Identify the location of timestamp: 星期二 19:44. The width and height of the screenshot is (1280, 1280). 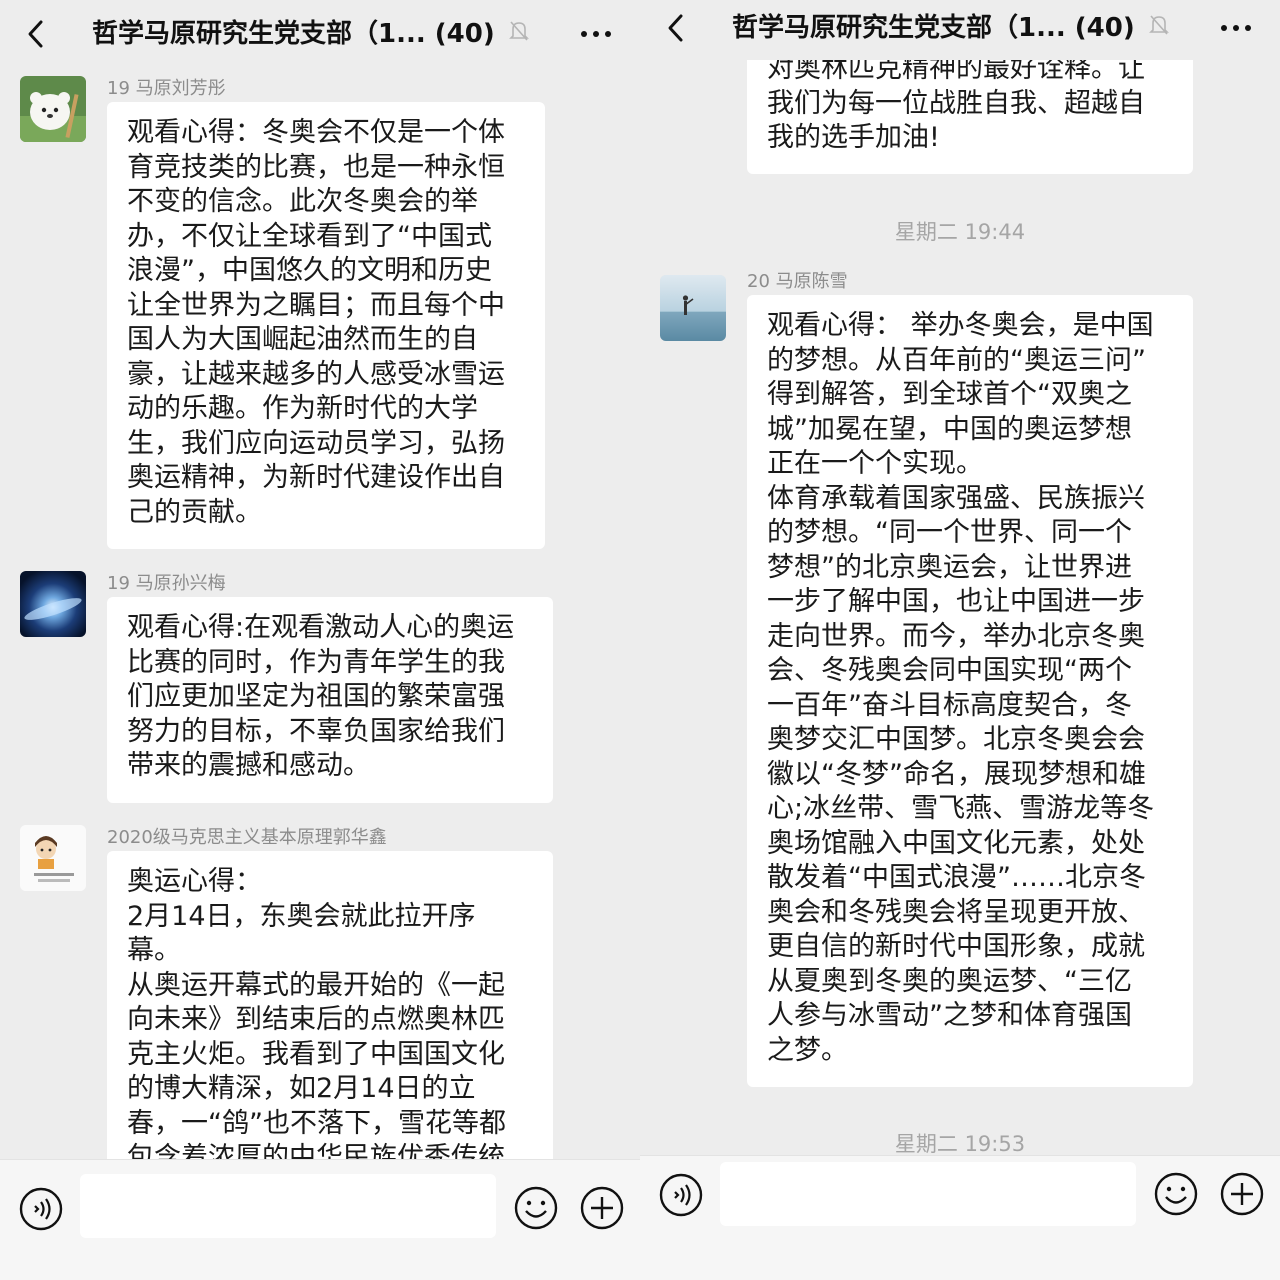
(960, 232).